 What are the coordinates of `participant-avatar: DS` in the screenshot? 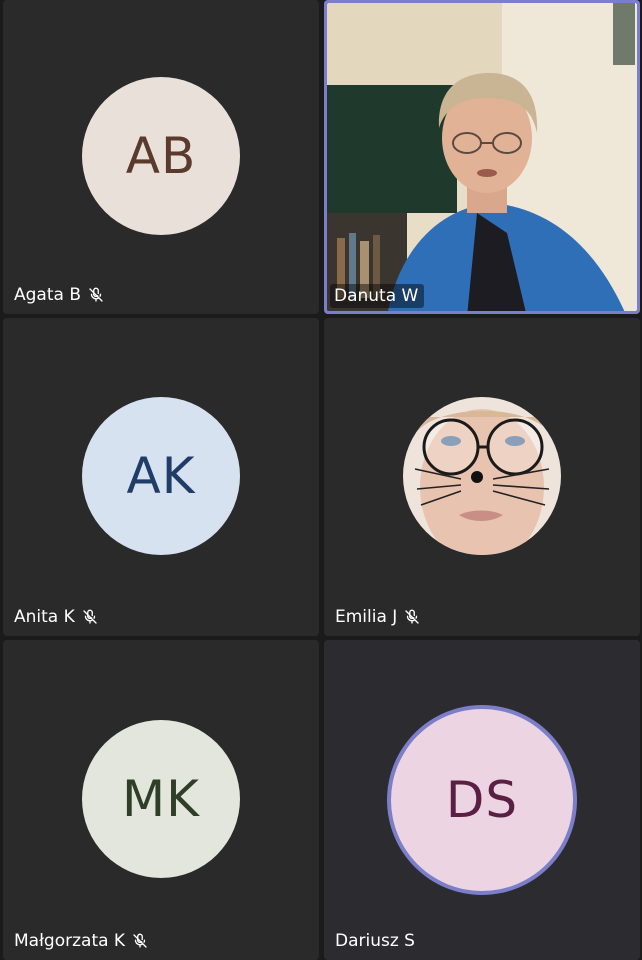 It's located at (482, 800).